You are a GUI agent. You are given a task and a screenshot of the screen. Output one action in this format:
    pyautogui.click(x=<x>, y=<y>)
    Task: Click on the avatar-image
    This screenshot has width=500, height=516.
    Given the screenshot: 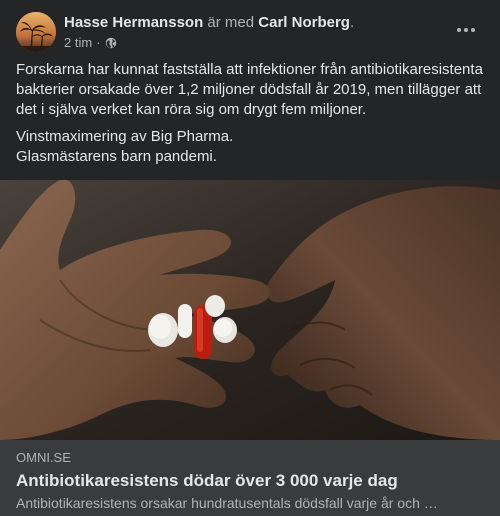 What is the action you would take?
    pyautogui.click(x=36, y=32)
    